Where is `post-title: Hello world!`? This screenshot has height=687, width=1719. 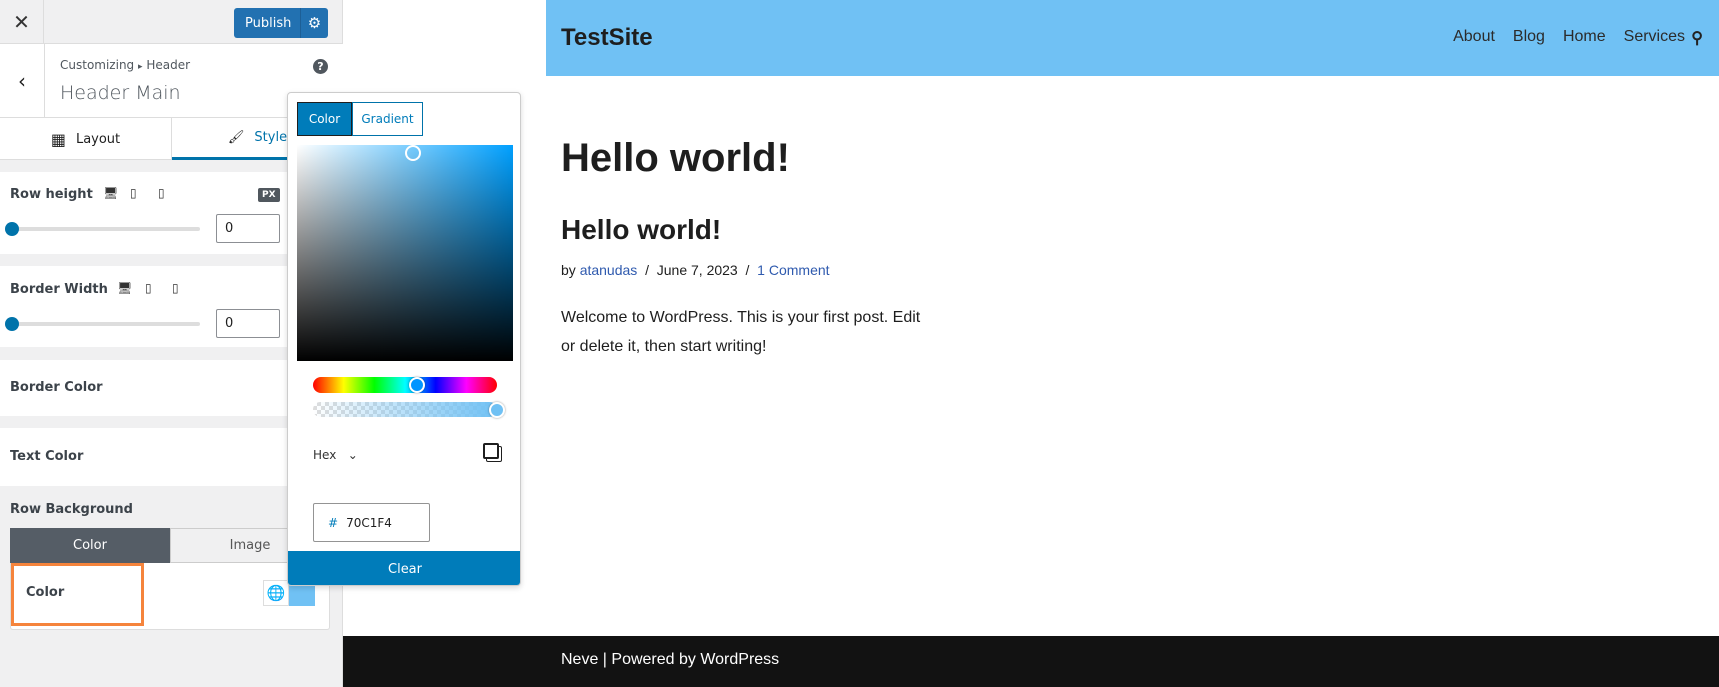
post-title: Hello world! is located at coordinates (675, 158).